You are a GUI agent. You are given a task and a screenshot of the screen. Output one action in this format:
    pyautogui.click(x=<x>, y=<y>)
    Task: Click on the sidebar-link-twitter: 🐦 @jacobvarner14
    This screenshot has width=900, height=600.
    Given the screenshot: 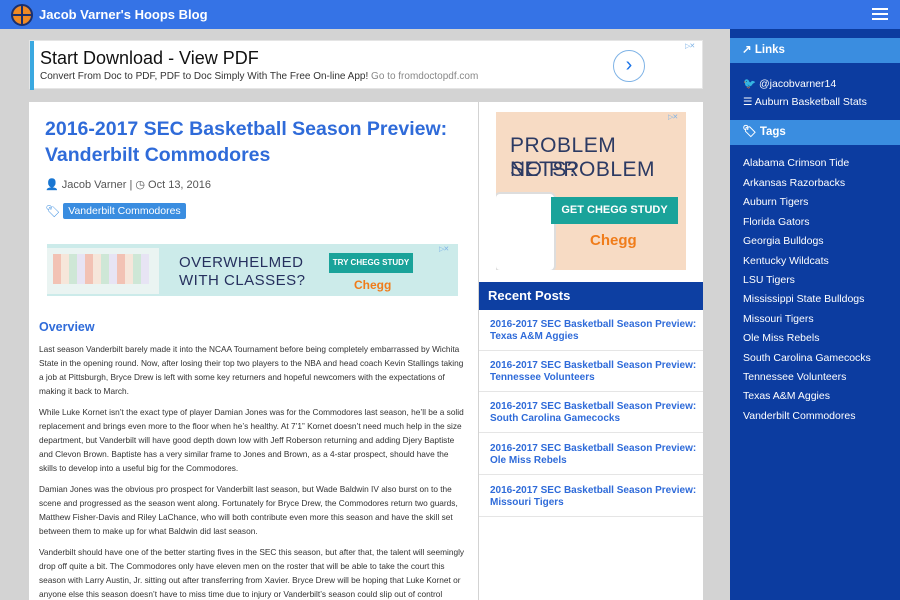 What is the action you would take?
    pyautogui.click(x=789, y=83)
    